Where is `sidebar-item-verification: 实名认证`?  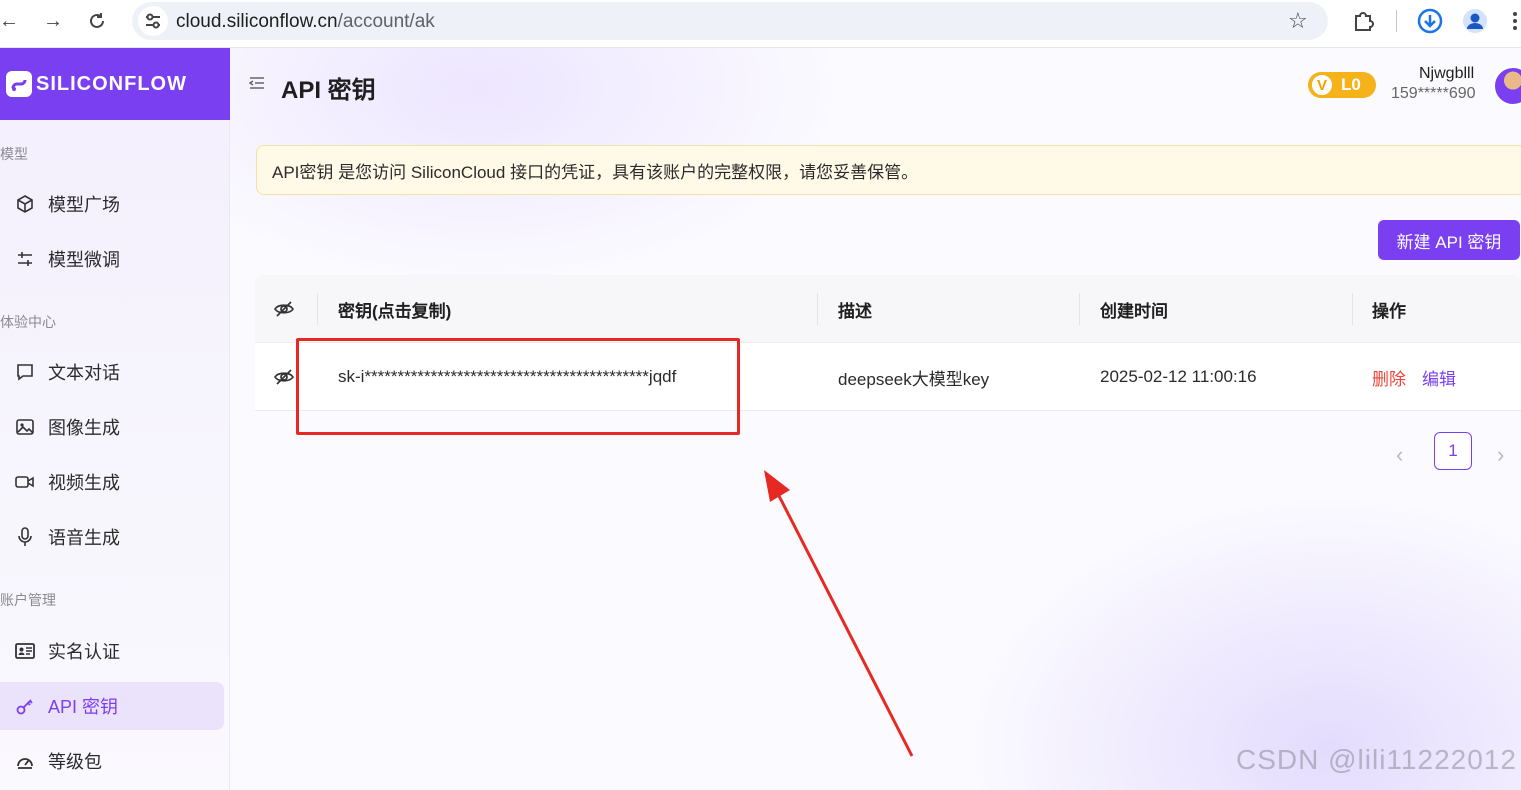 sidebar-item-verification: 实名认证 is located at coordinates (112, 651).